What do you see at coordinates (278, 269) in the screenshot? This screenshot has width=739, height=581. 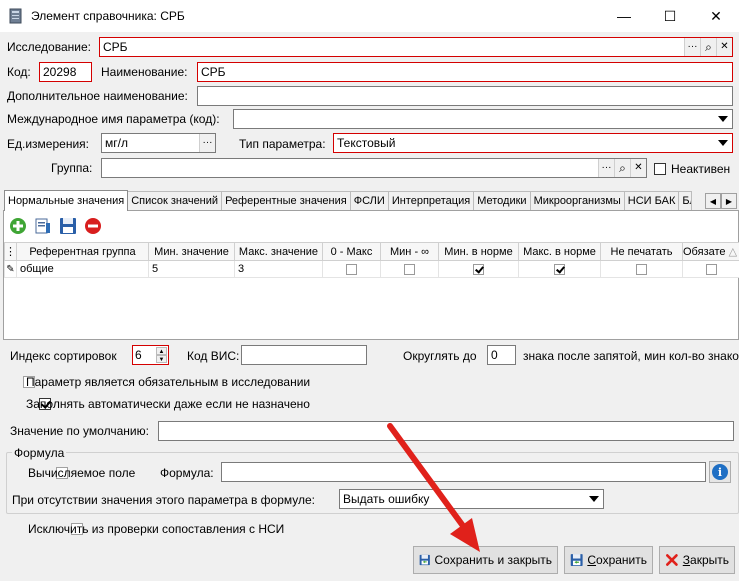 I see `cell-max: 3` at bounding box center [278, 269].